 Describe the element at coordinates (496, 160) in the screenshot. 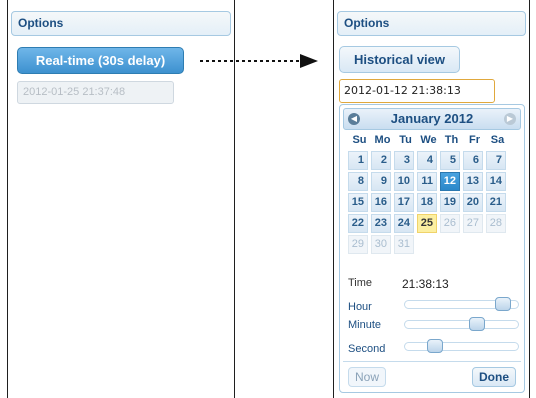

I see `calendar-day: 7` at that location.